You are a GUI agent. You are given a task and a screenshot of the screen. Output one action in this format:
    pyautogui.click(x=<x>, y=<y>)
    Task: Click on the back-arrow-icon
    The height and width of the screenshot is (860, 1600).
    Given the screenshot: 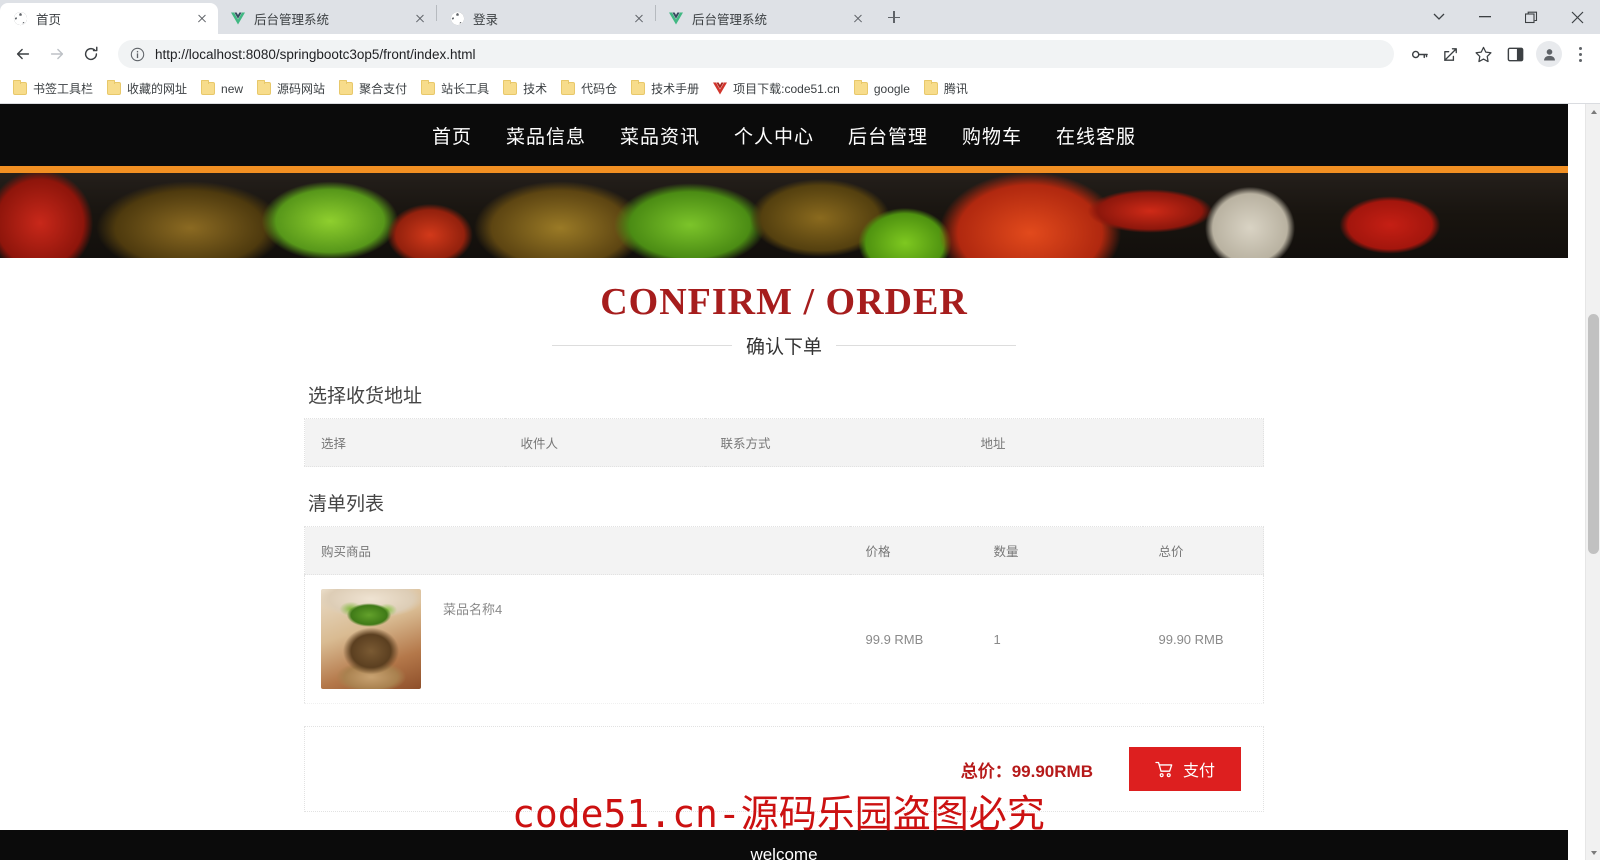 What is the action you would take?
    pyautogui.click(x=23, y=54)
    